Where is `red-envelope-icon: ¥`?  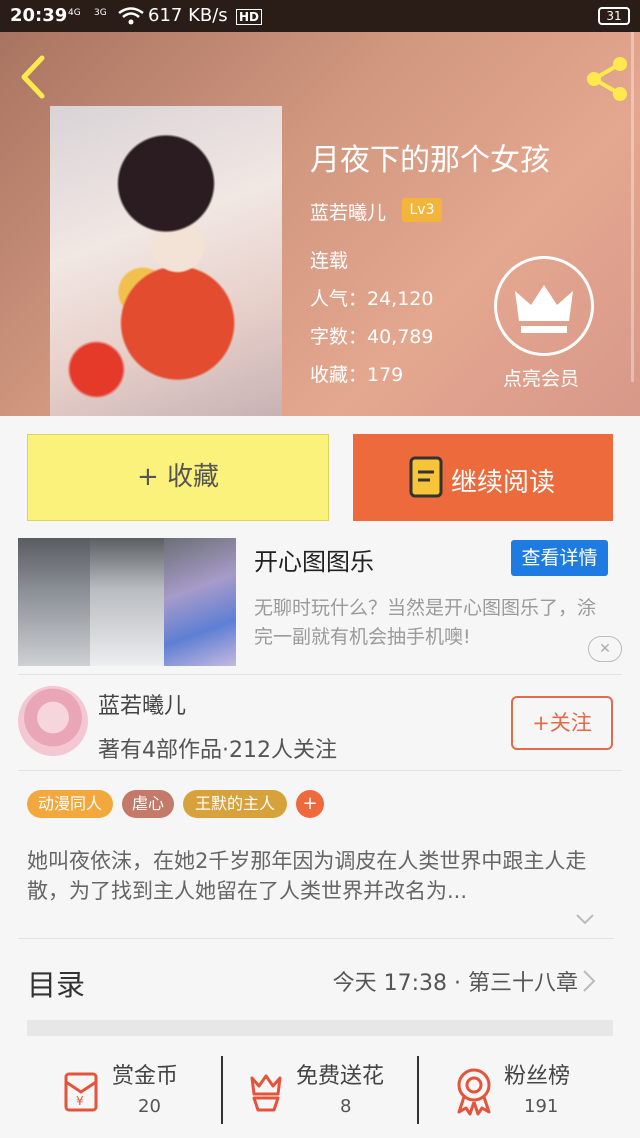 red-envelope-icon: ¥ is located at coordinates (81, 1092).